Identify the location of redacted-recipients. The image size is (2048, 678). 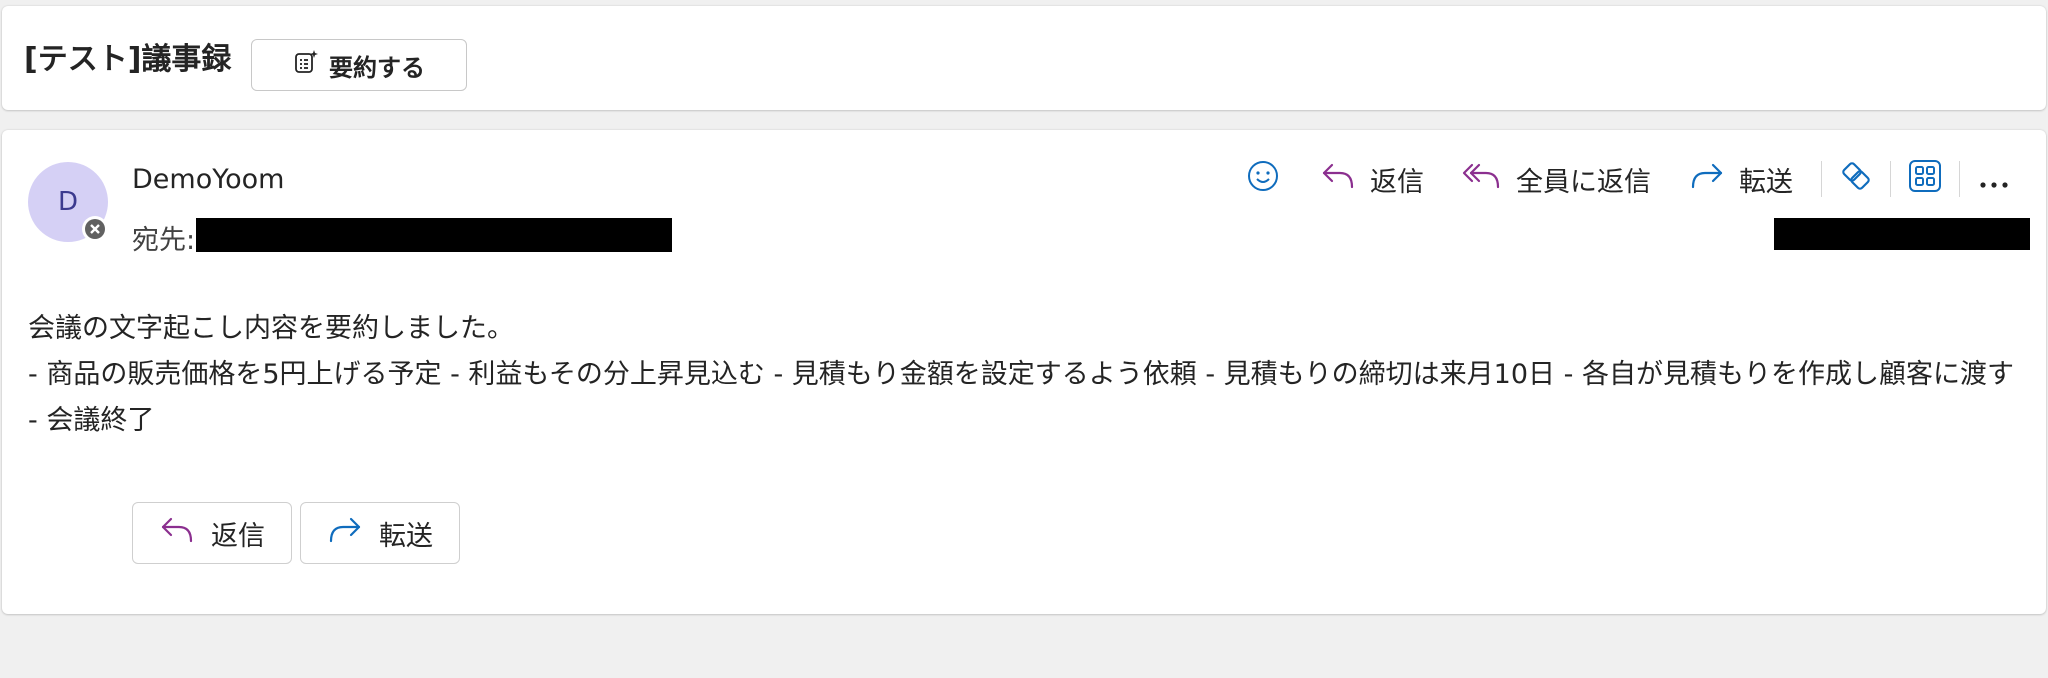
(434, 235).